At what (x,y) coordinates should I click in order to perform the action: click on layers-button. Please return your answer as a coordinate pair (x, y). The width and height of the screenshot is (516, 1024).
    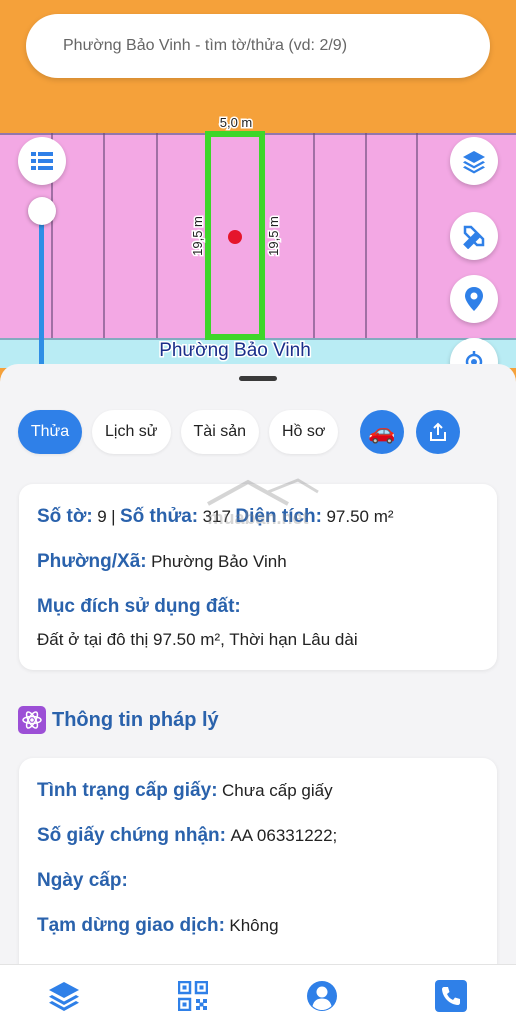
    Looking at the image, I should click on (474, 161).